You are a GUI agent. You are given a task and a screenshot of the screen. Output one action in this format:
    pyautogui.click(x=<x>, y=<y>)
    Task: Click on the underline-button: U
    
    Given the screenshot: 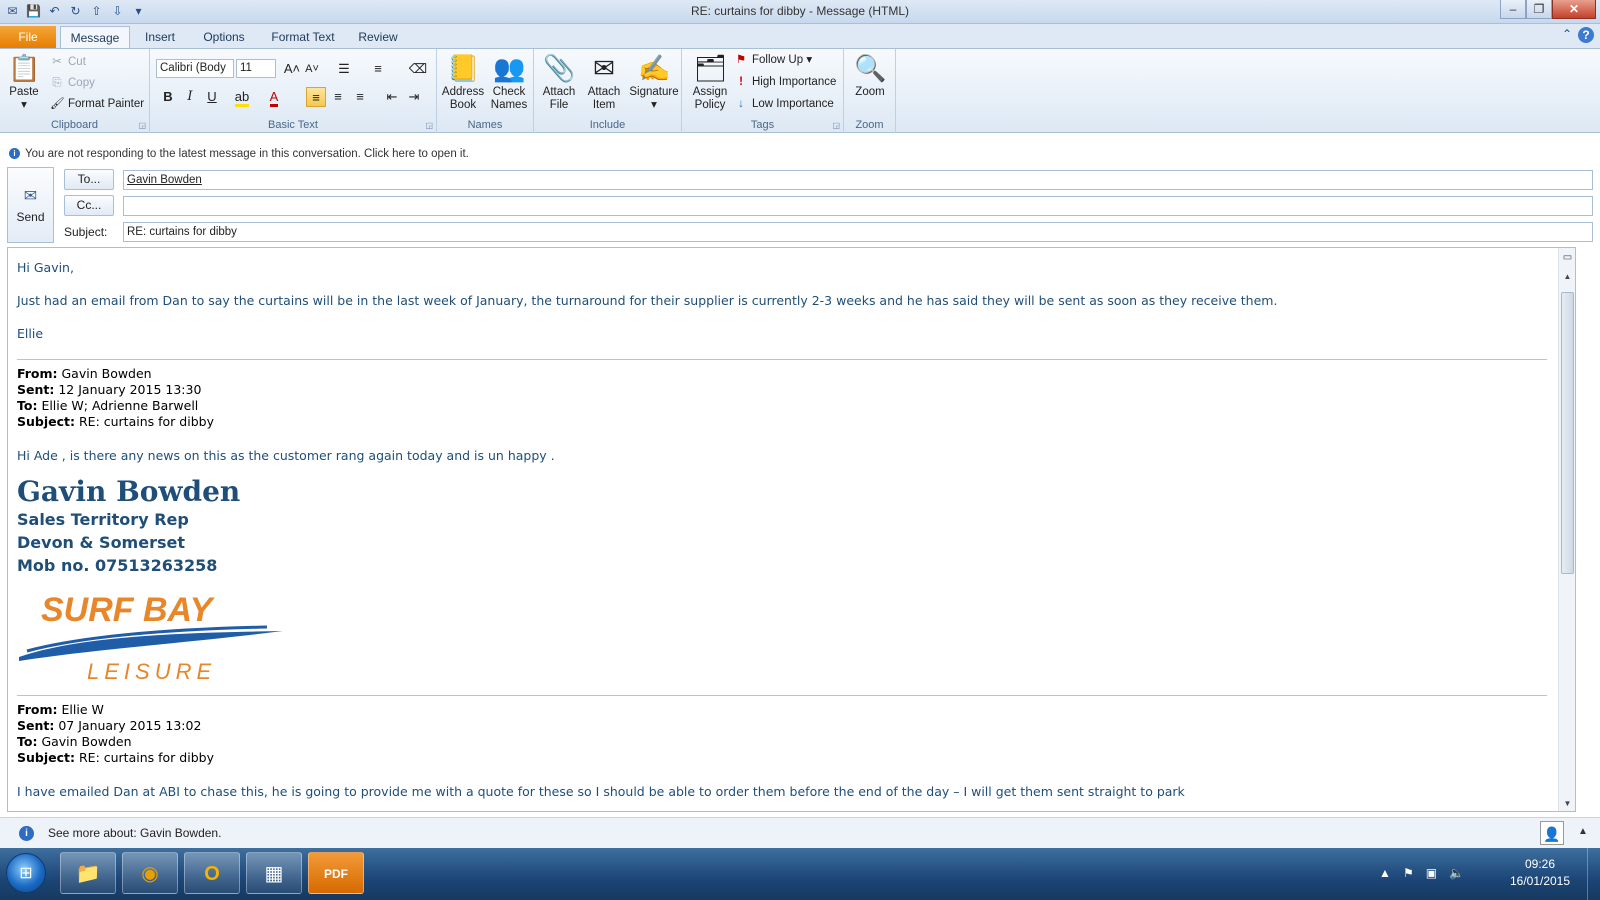 What is the action you would take?
    pyautogui.click(x=212, y=97)
    